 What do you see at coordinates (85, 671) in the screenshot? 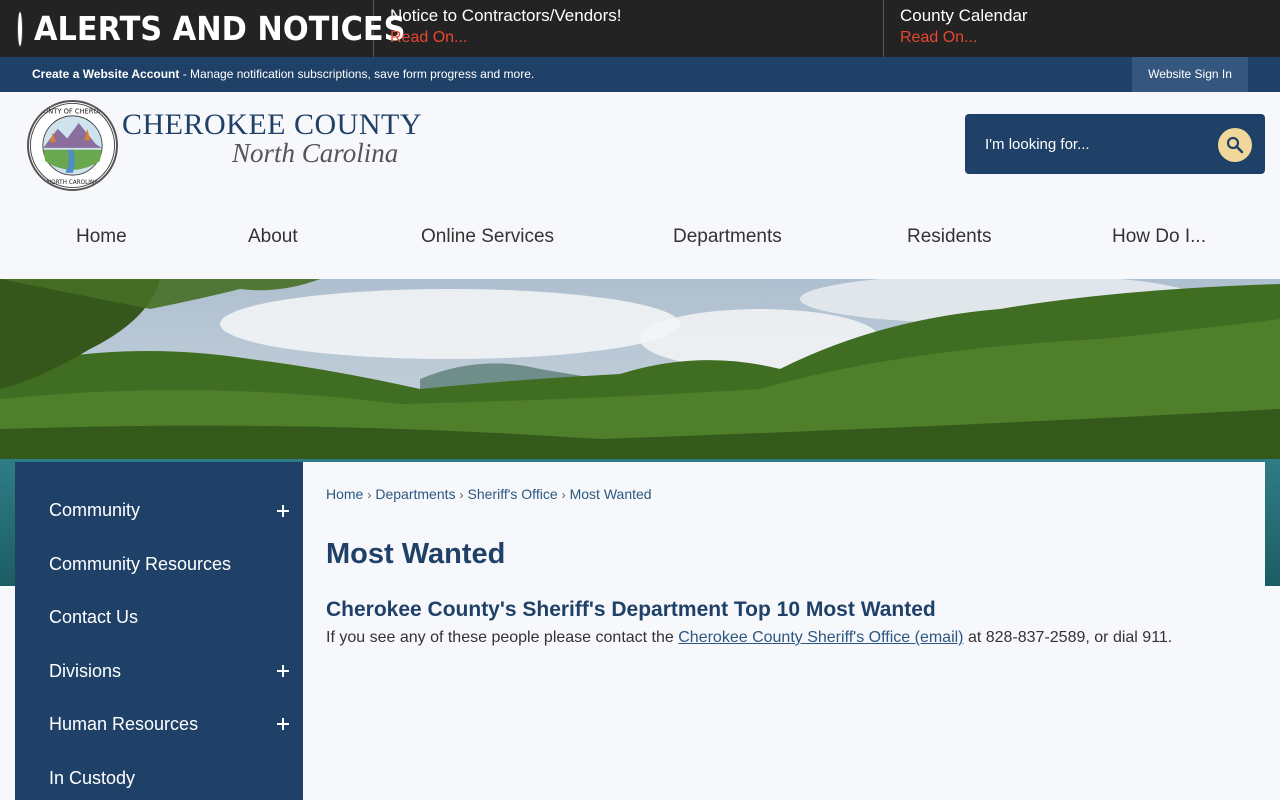
I see `sidebar-item-divisions: Divisions` at bounding box center [85, 671].